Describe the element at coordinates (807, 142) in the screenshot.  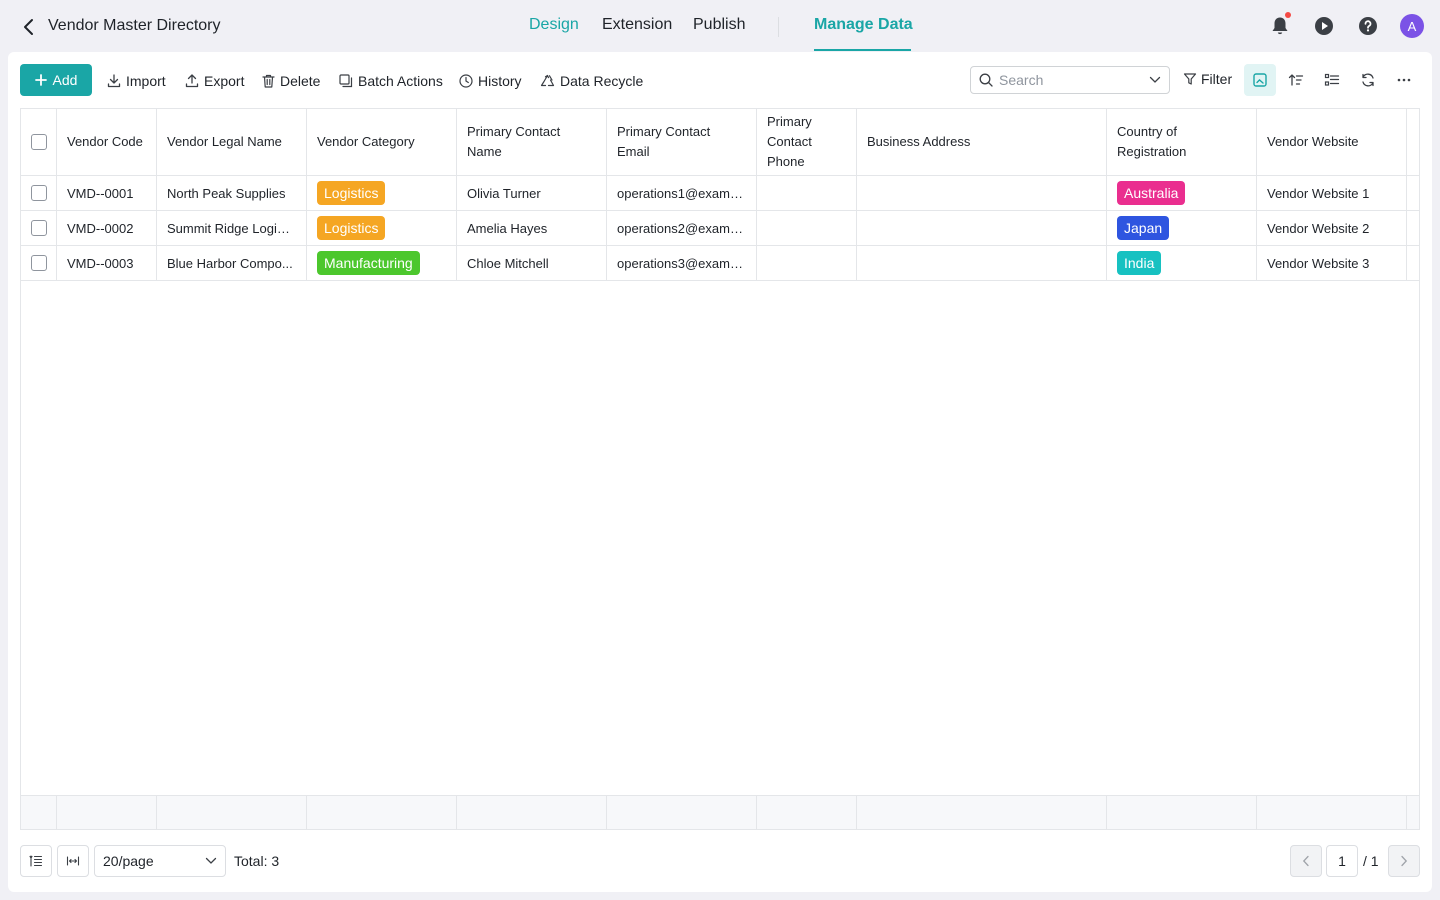
I see `column-header: Primary Contact Phone` at that location.